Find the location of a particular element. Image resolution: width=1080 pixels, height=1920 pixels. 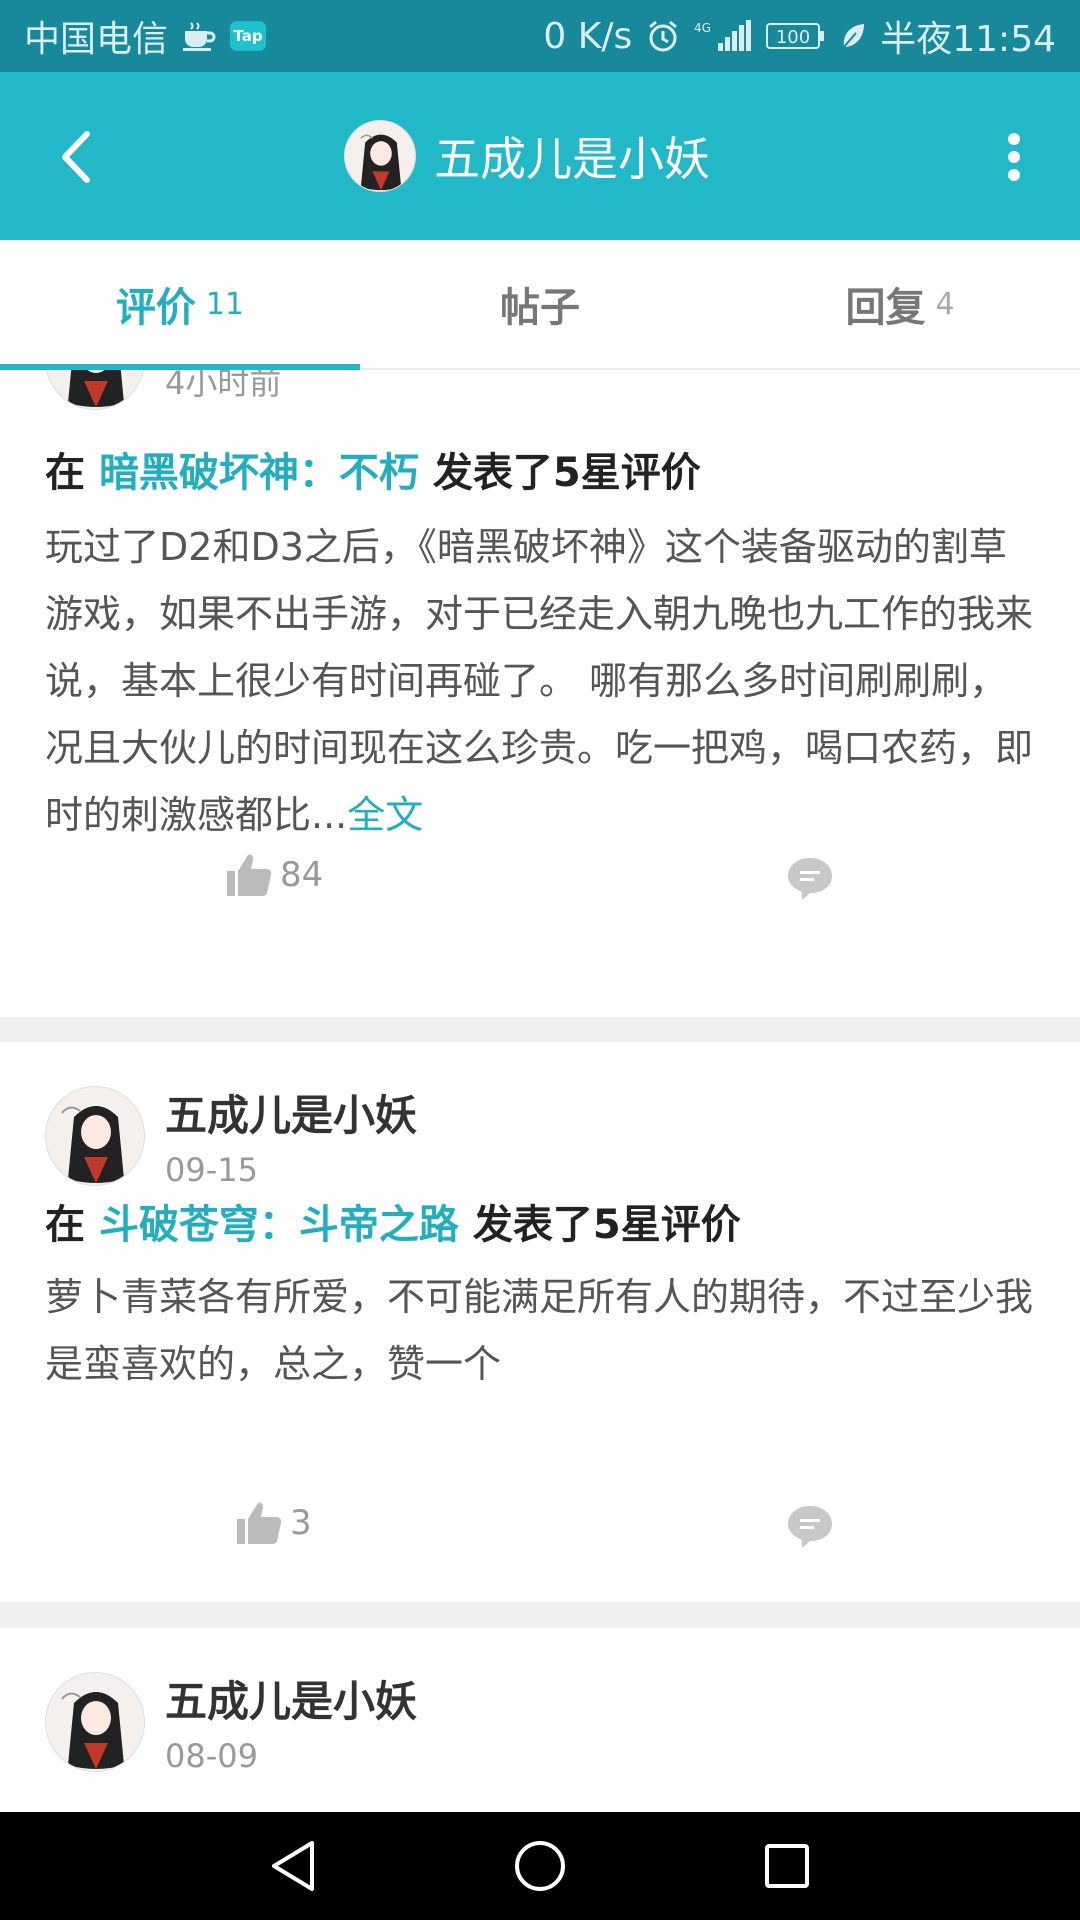

profile-header: 五成儿是小妖 is located at coordinates (527, 156).